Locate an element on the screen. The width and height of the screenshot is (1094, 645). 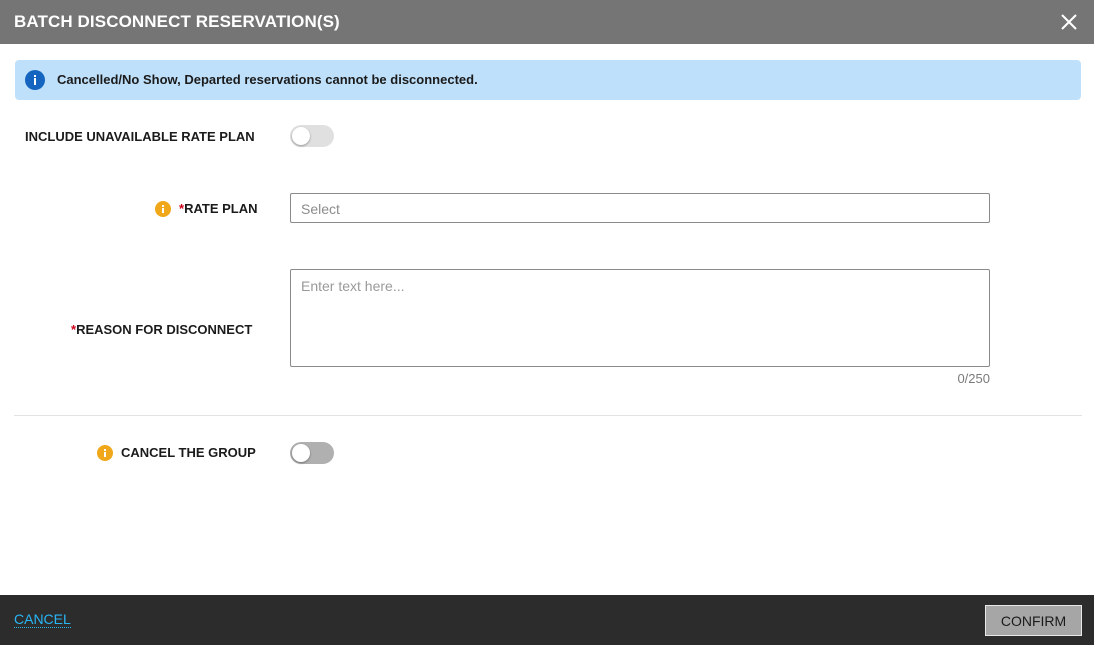
dialog-footer: CANCEL CONFIRM is located at coordinates (547, 620).